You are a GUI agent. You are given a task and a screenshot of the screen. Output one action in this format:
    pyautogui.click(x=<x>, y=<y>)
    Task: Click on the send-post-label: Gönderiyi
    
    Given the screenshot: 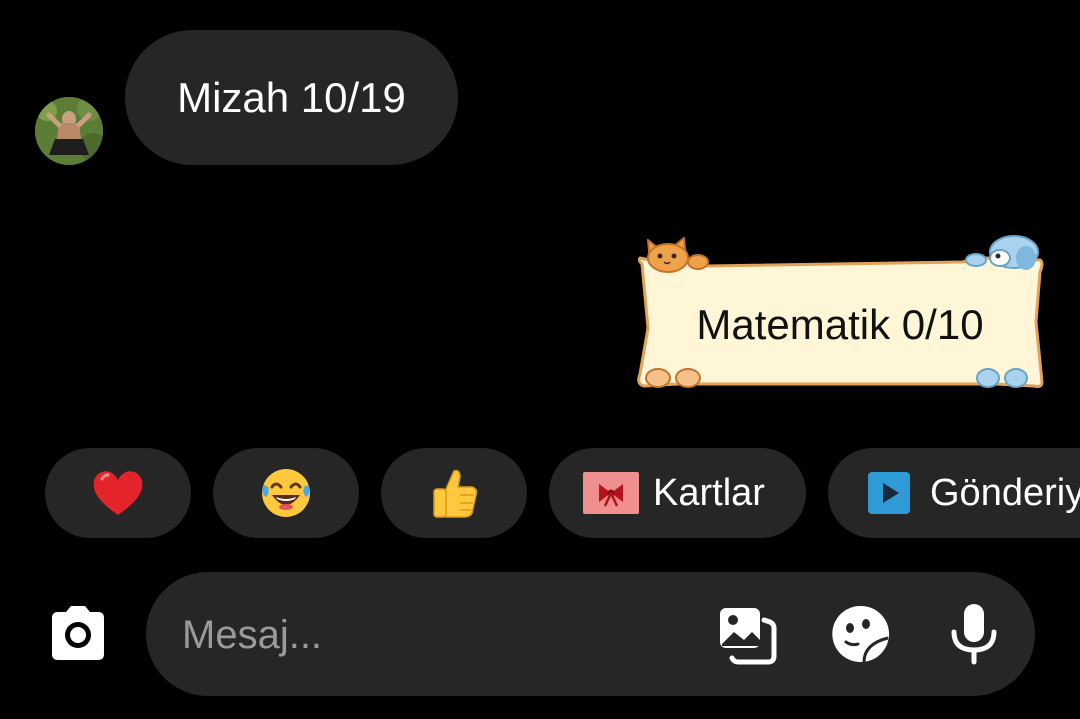 What is the action you would take?
    pyautogui.click(x=1005, y=492)
    